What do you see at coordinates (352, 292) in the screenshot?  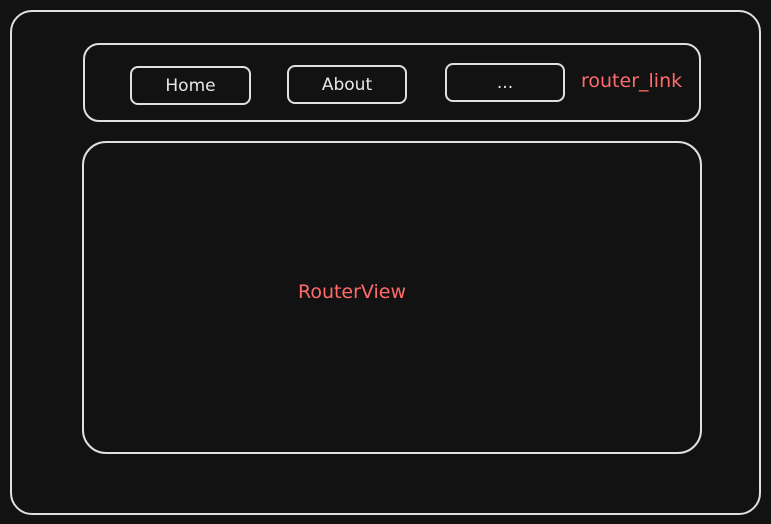 I see `router-view-label: RouterView` at bounding box center [352, 292].